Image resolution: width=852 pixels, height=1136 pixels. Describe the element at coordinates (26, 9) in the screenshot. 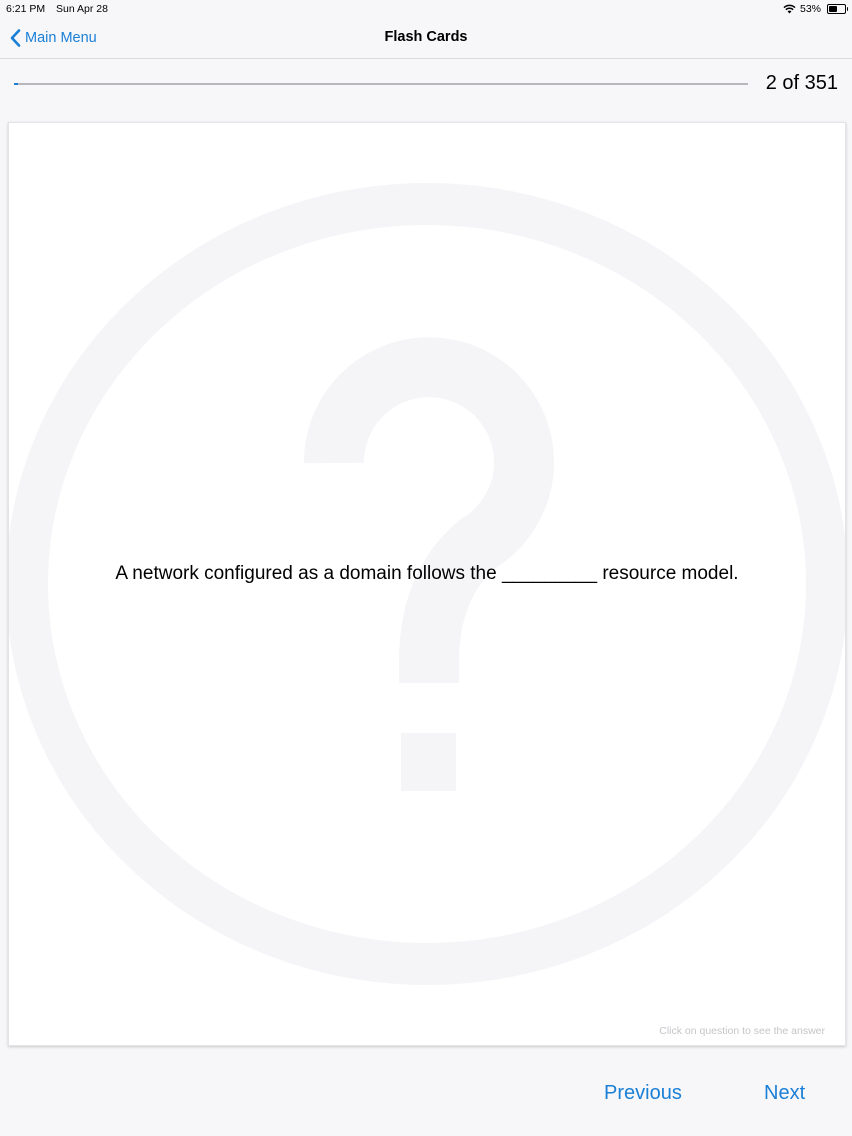

I see `status-time: 6:21 PM` at that location.